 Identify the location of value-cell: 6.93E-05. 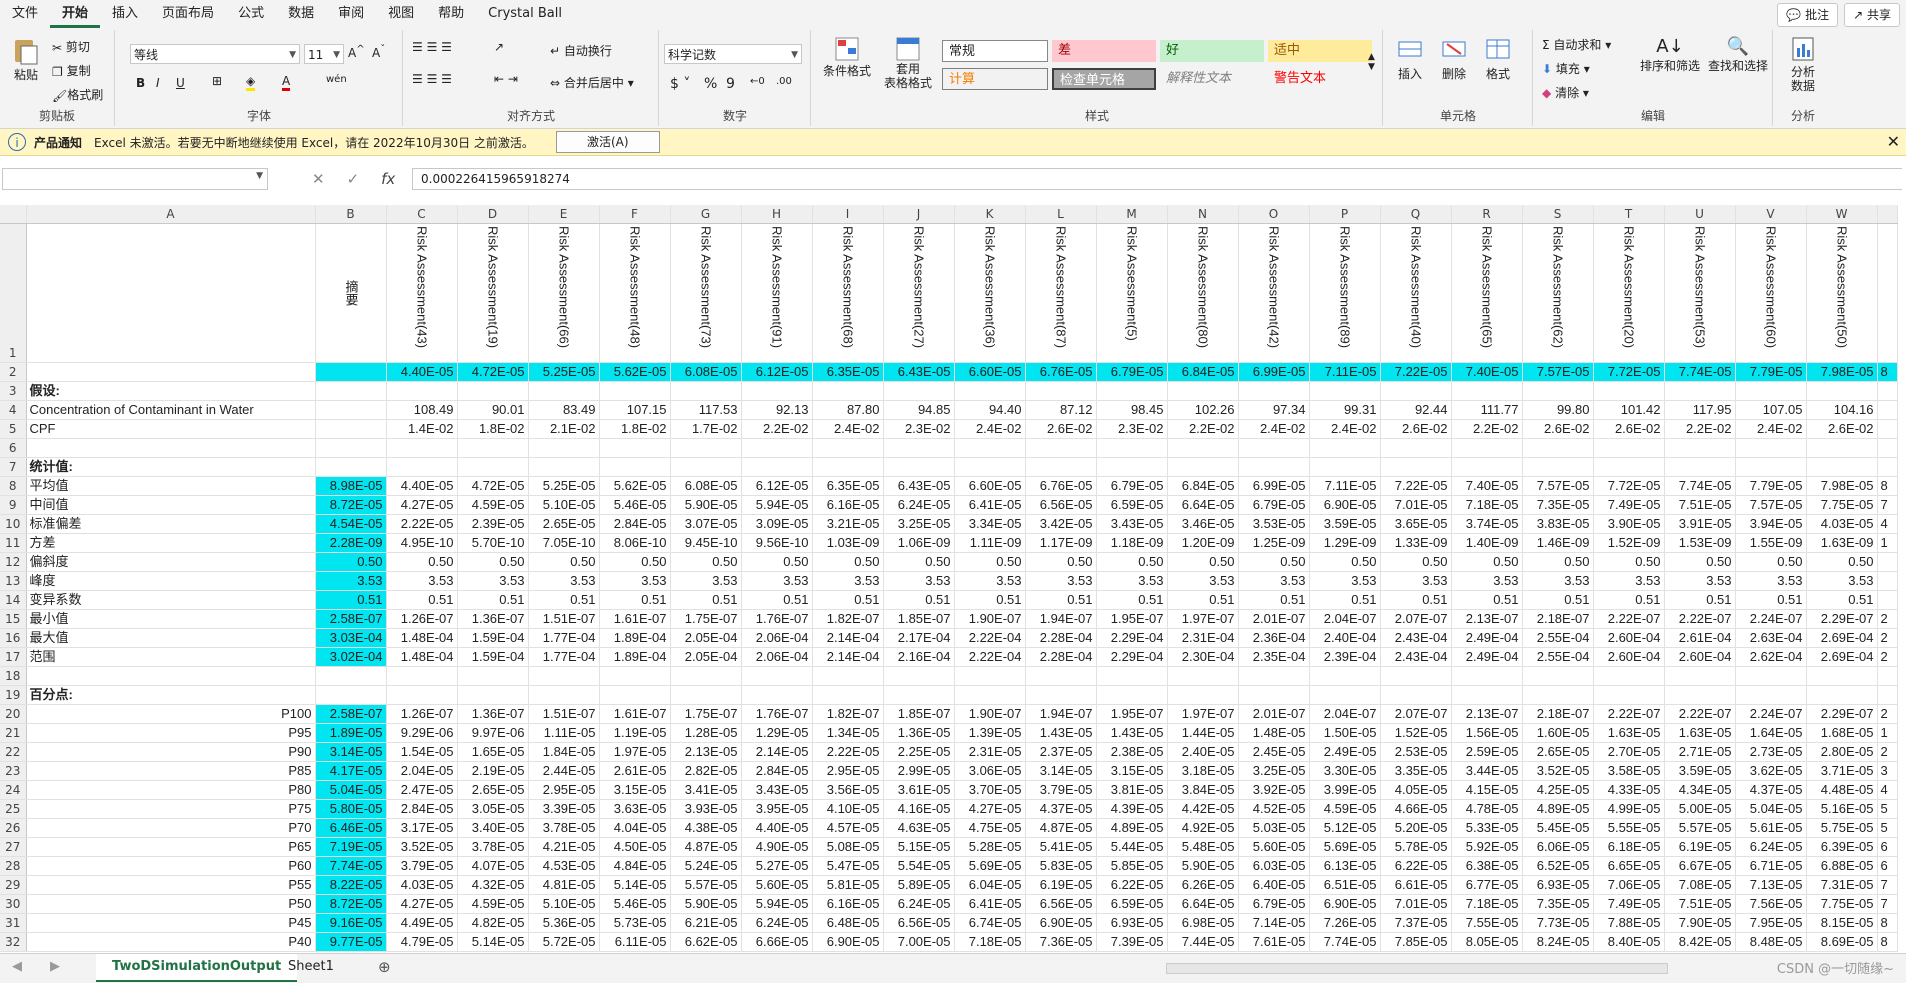
(1558, 885).